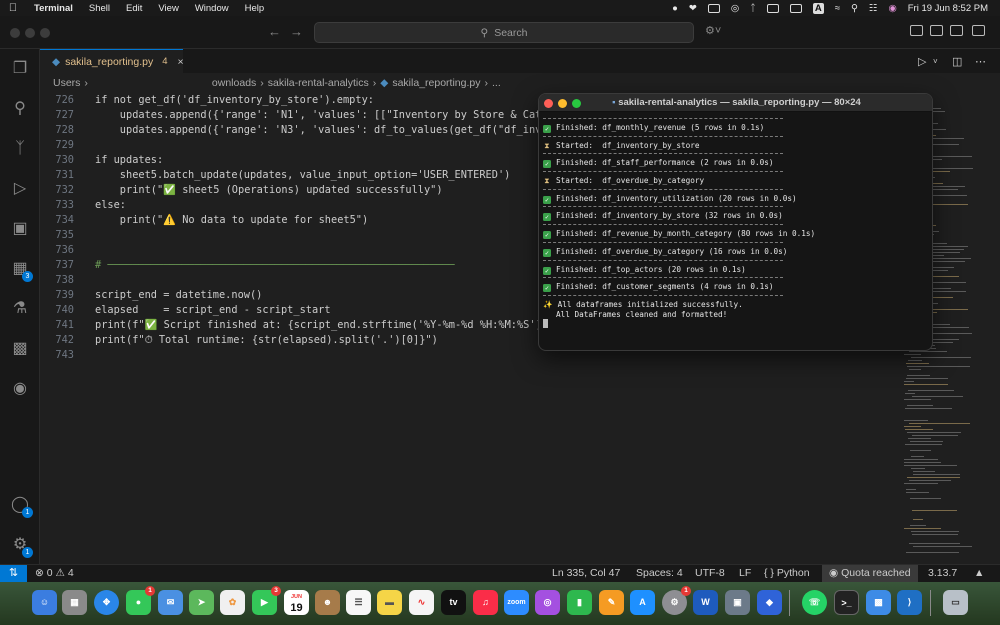 The image size is (1000, 625). I want to click on bluetooth-icon: ᛏ, so click(753, 8).